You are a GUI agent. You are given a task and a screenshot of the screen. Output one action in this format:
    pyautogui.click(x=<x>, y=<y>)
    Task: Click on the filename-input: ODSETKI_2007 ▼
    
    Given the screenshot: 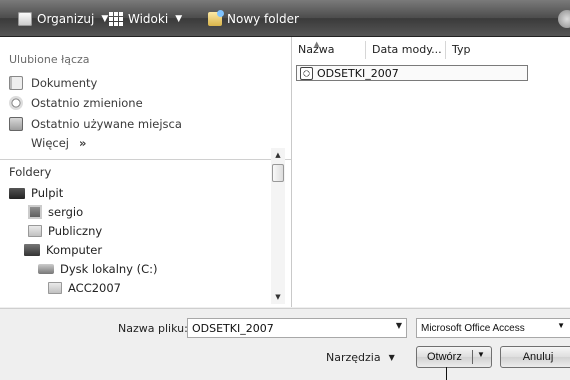 What is the action you would take?
    pyautogui.click(x=297, y=328)
    